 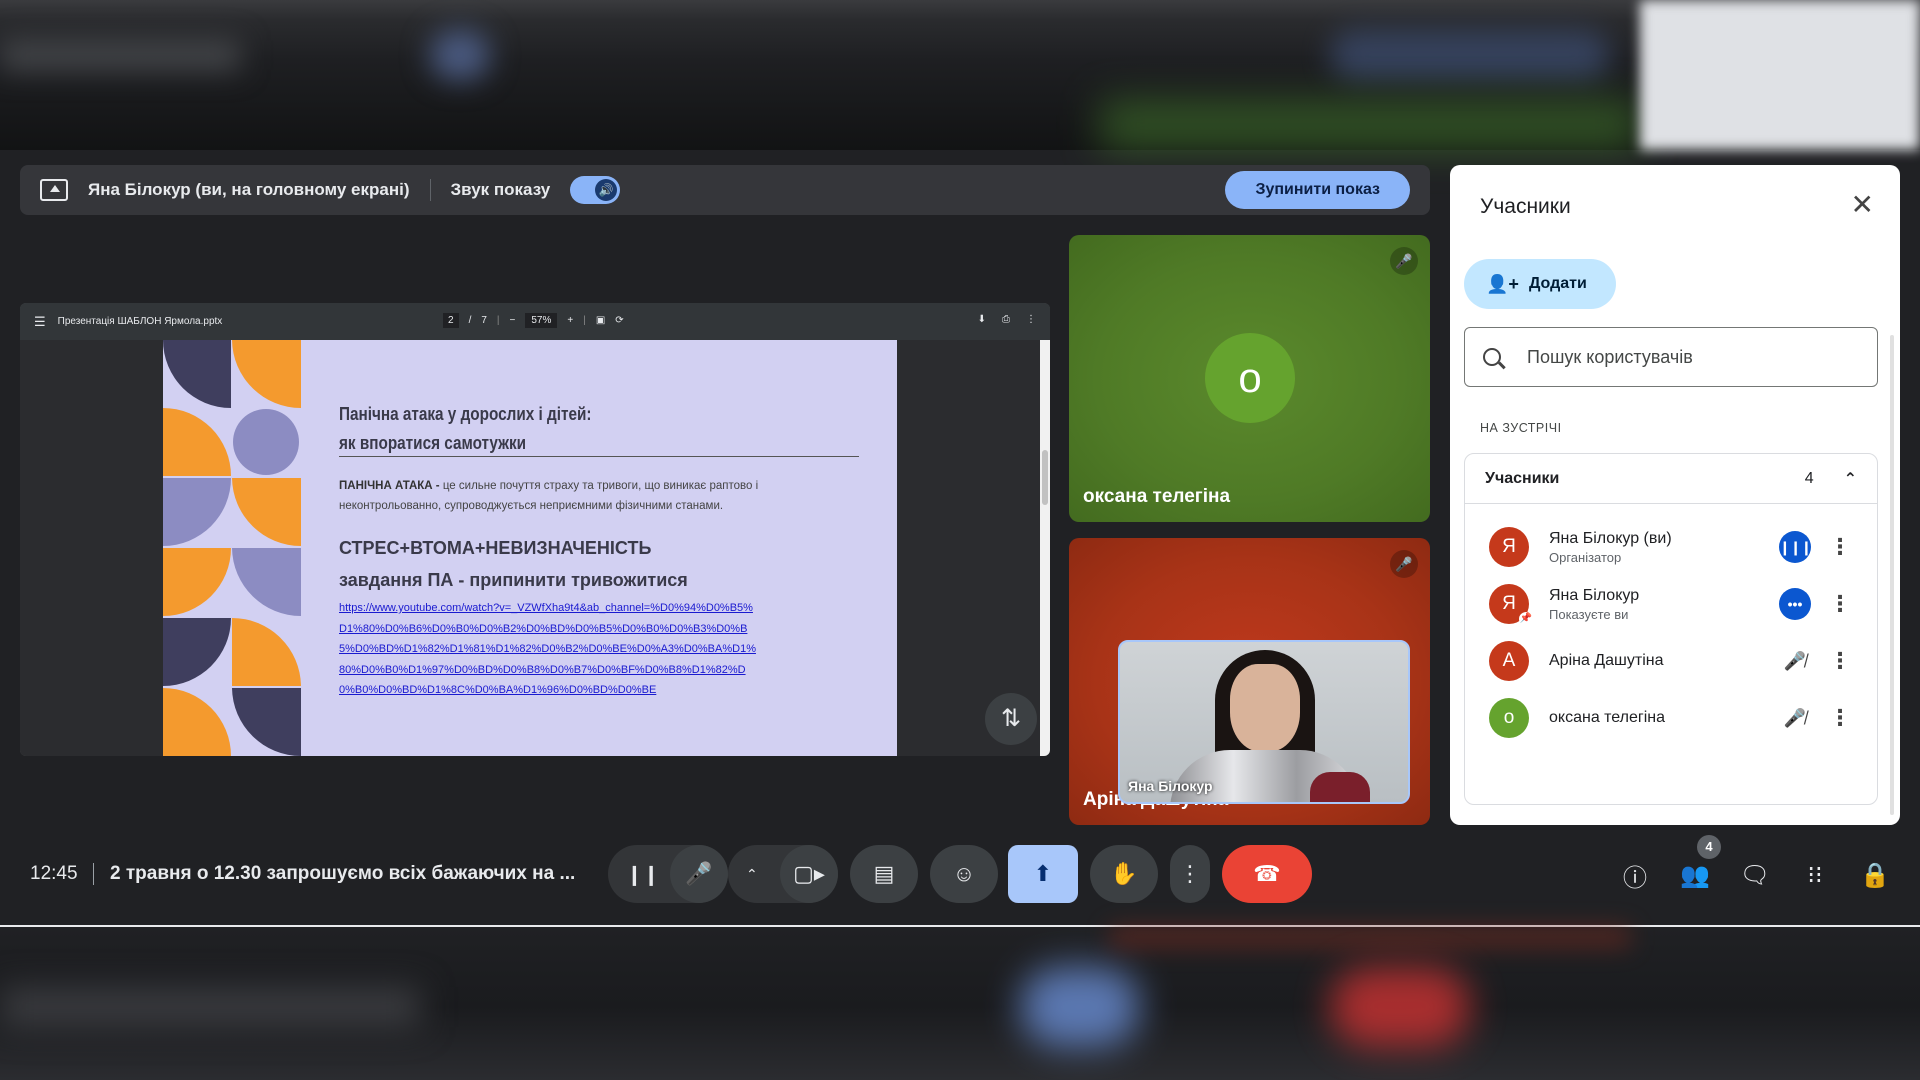 What do you see at coordinates (1610, 356) in the screenshot?
I see `search-placeholder: Пошук користувачів` at bounding box center [1610, 356].